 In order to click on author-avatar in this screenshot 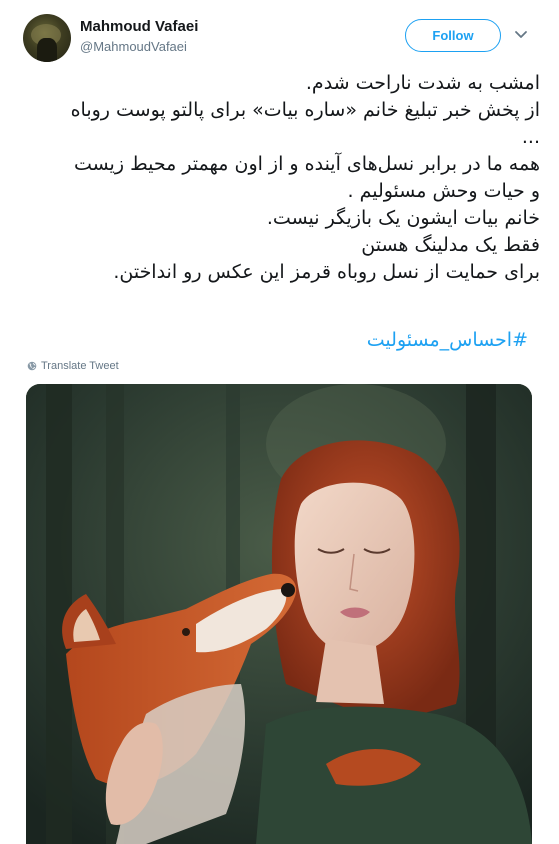, I will do `click(47, 38)`.